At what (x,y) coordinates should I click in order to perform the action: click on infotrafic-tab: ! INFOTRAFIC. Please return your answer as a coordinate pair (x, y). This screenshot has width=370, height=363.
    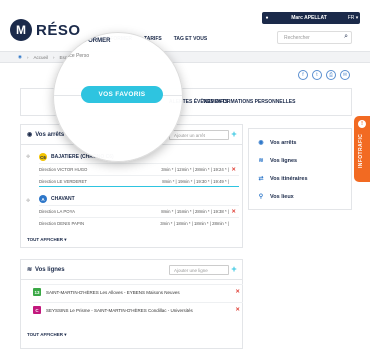
    Looking at the image, I should click on (362, 149).